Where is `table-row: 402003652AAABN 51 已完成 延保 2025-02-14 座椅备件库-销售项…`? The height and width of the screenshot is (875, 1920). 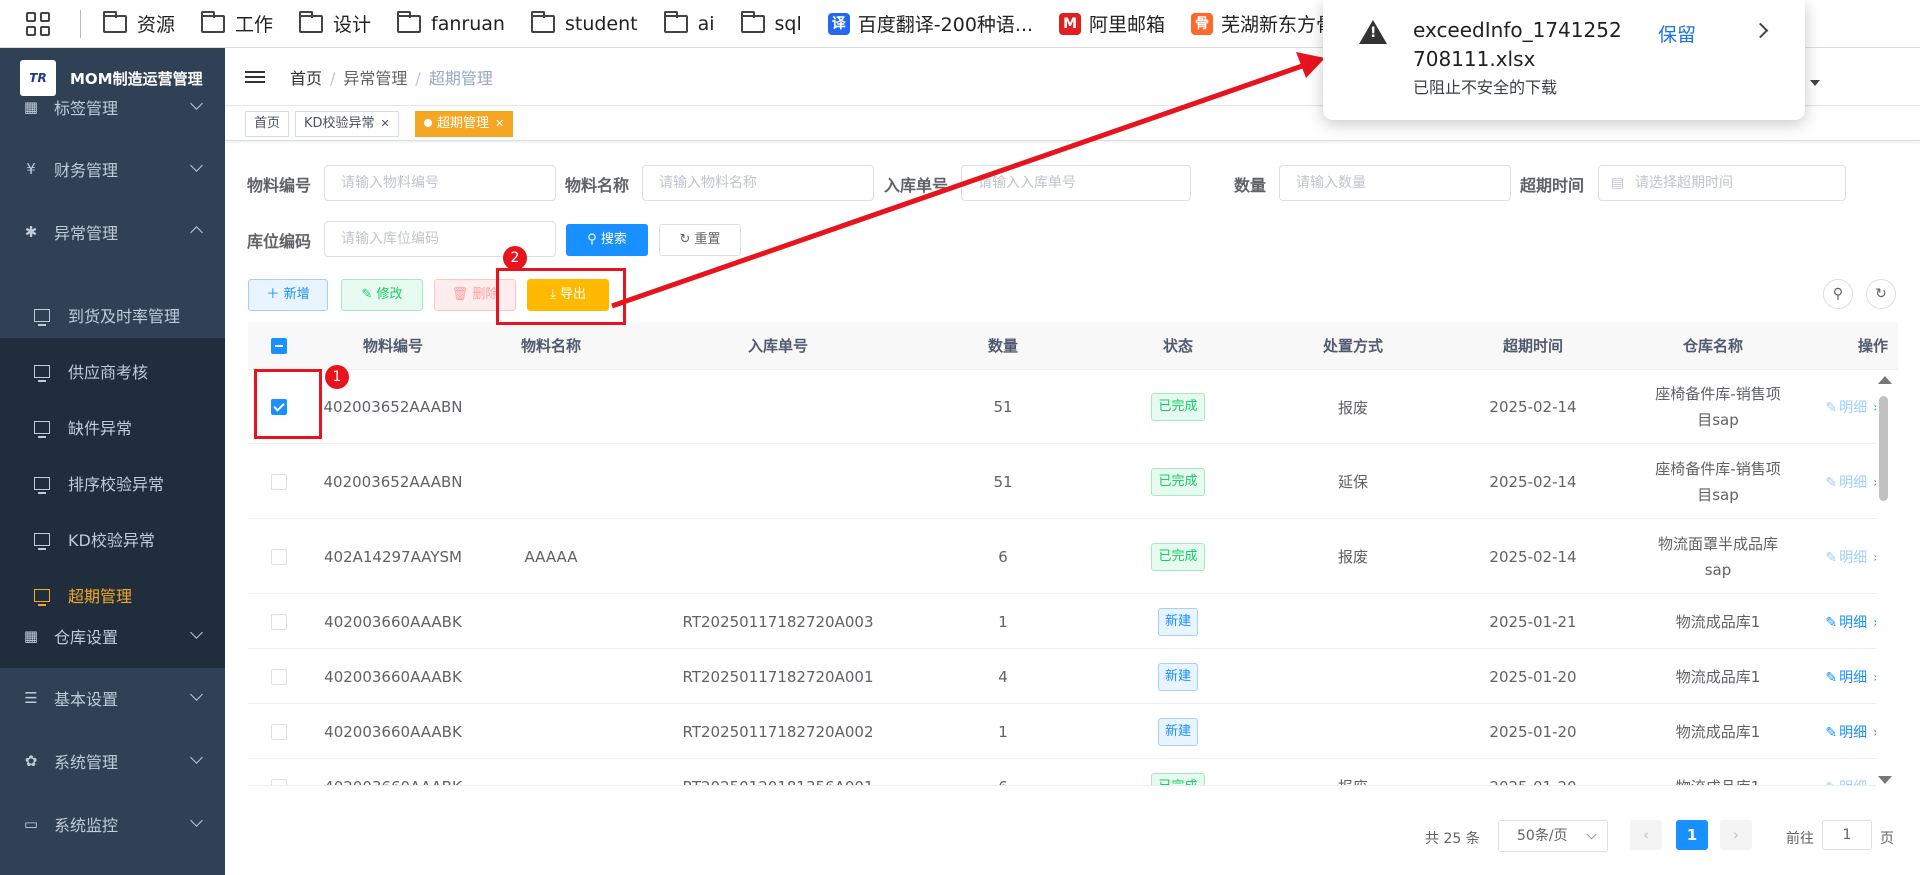 table-row: 402003652AAABN 51 已完成 延保 2025-02-14 座椅备件库-销售项… is located at coordinates (1062, 481).